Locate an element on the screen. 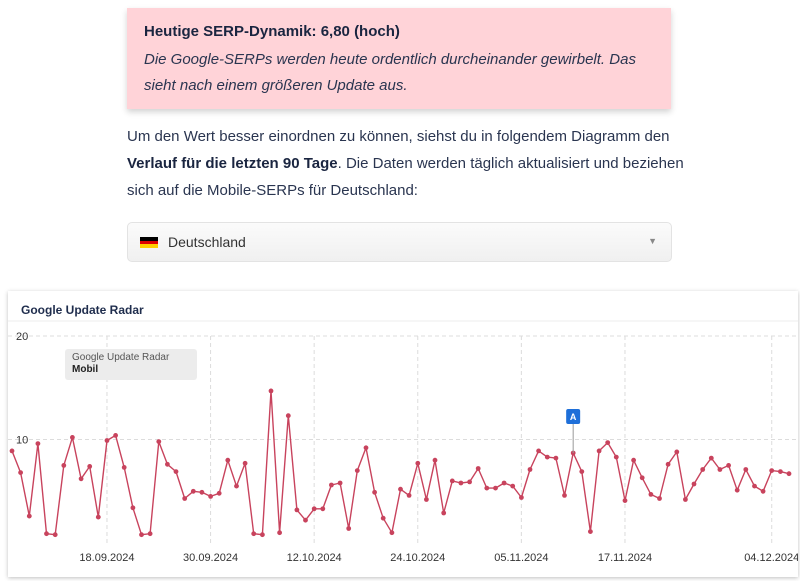  country-select: Deutschland ▼ is located at coordinates (399, 242).